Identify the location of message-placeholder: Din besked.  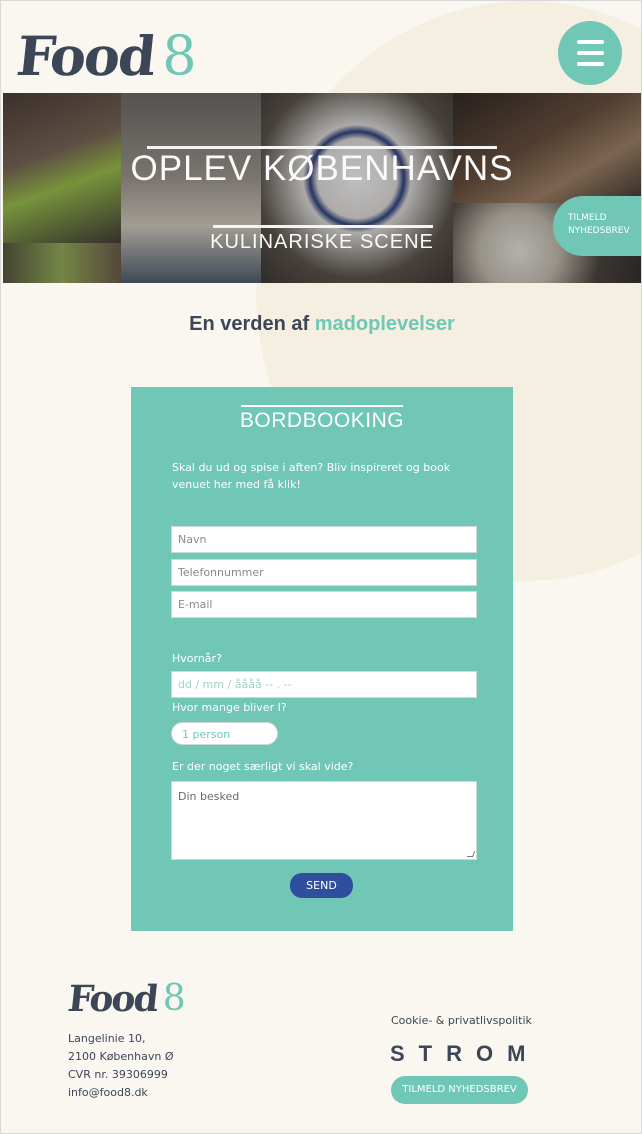
(209, 796).